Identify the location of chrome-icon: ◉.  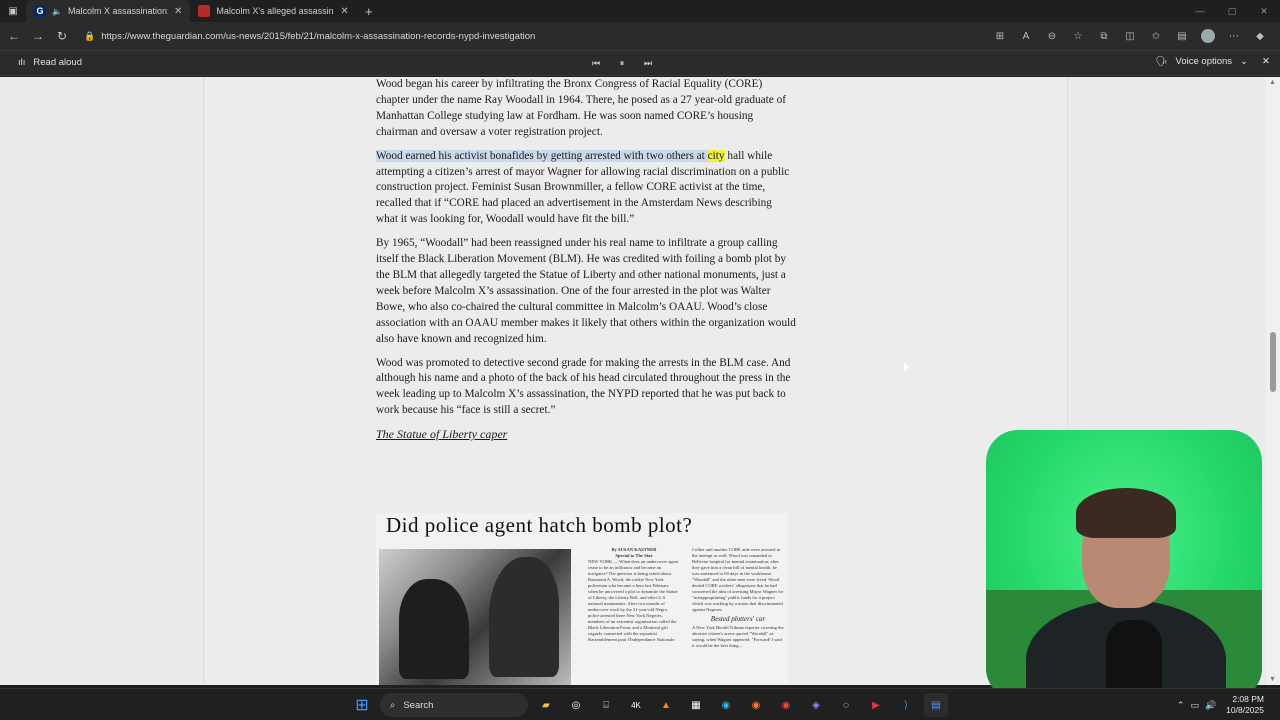
(786, 705).